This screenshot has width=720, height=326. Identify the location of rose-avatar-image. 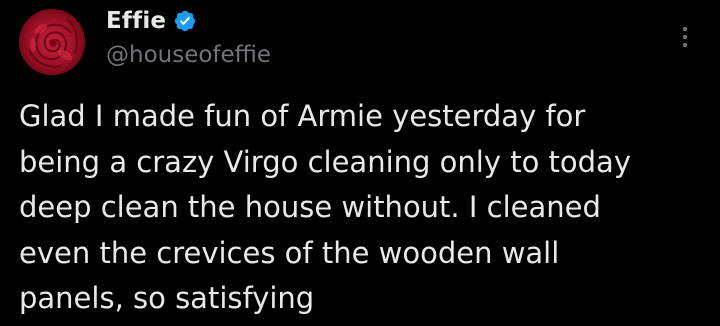
(52, 42).